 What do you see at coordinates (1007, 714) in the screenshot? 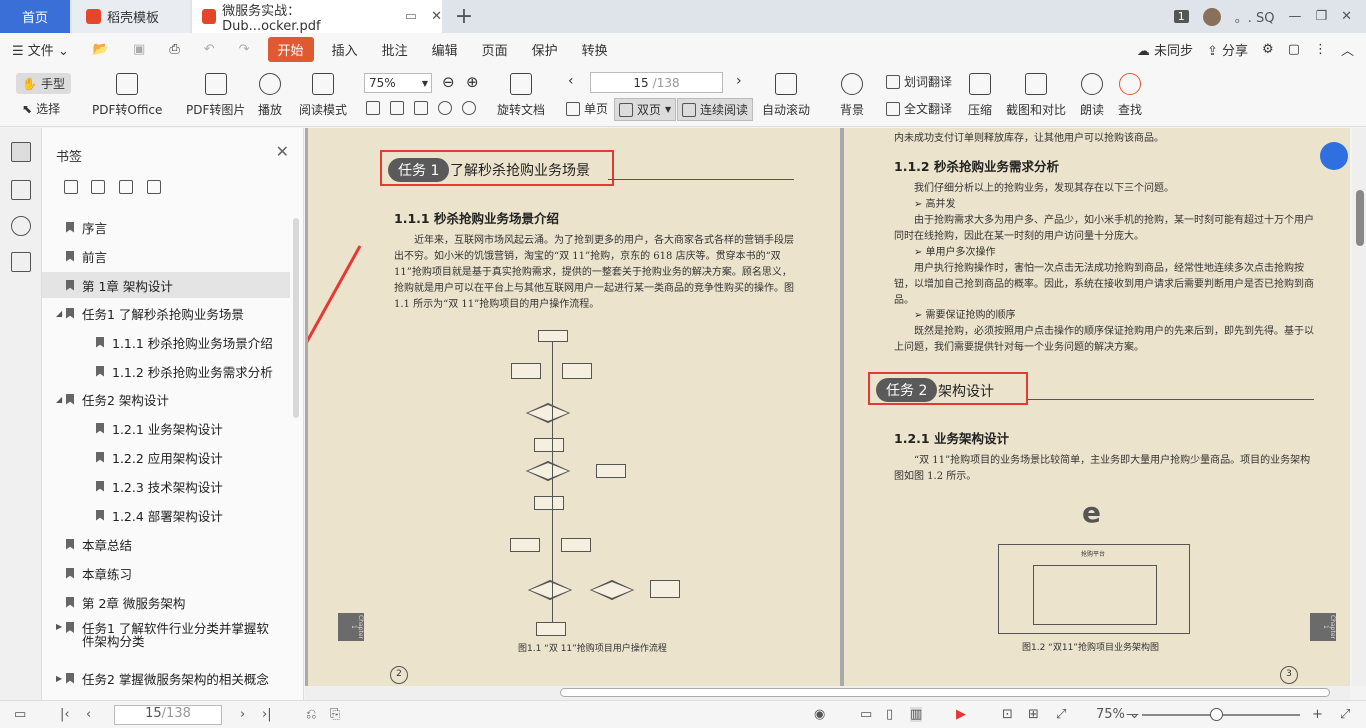
I see `actual-size-icon: ⊡` at bounding box center [1007, 714].